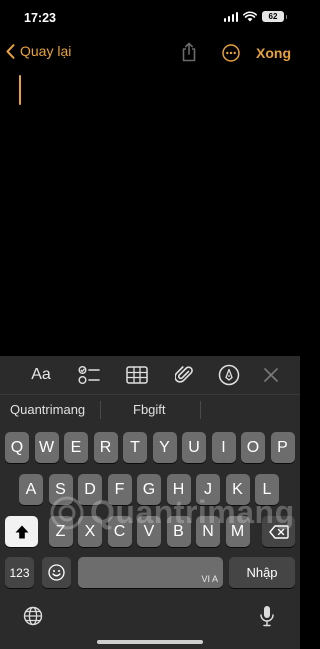 This screenshot has width=320, height=649. Describe the element at coordinates (89, 375) in the screenshot. I see `checklist-icon` at that location.